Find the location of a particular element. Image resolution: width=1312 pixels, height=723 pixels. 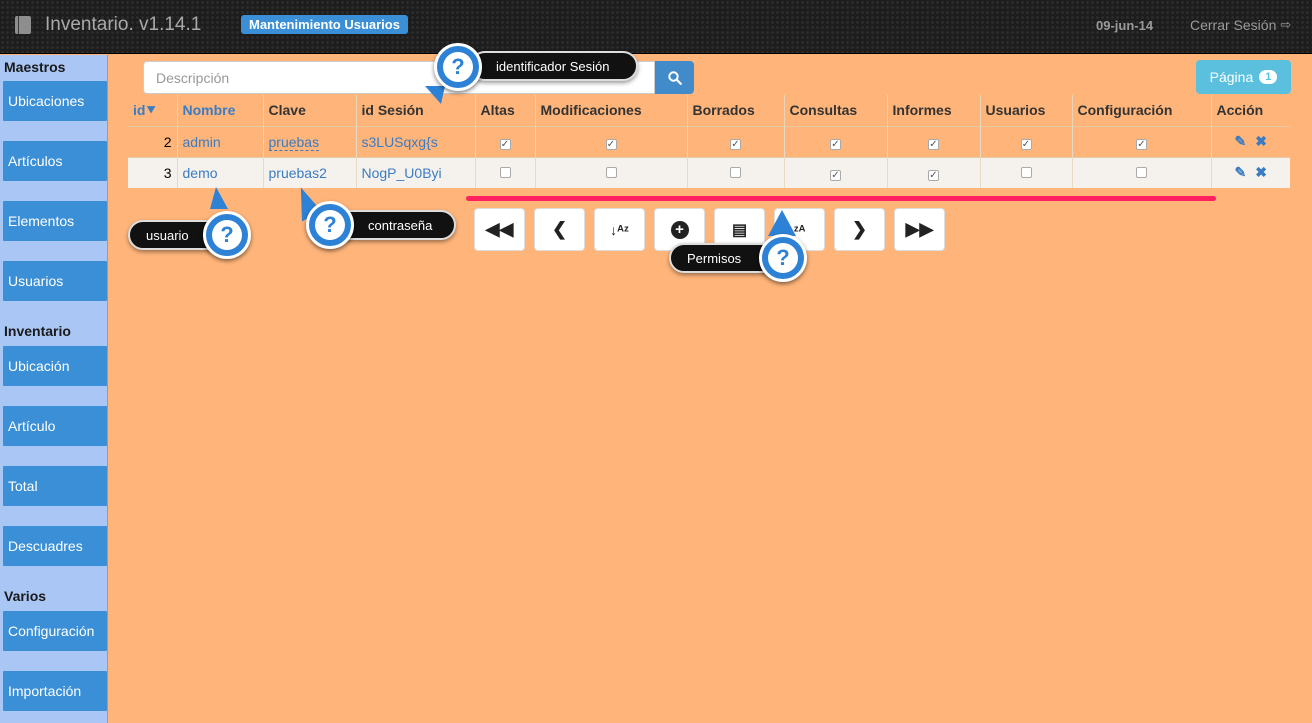

permissions-highlight-line is located at coordinates (841, 198).